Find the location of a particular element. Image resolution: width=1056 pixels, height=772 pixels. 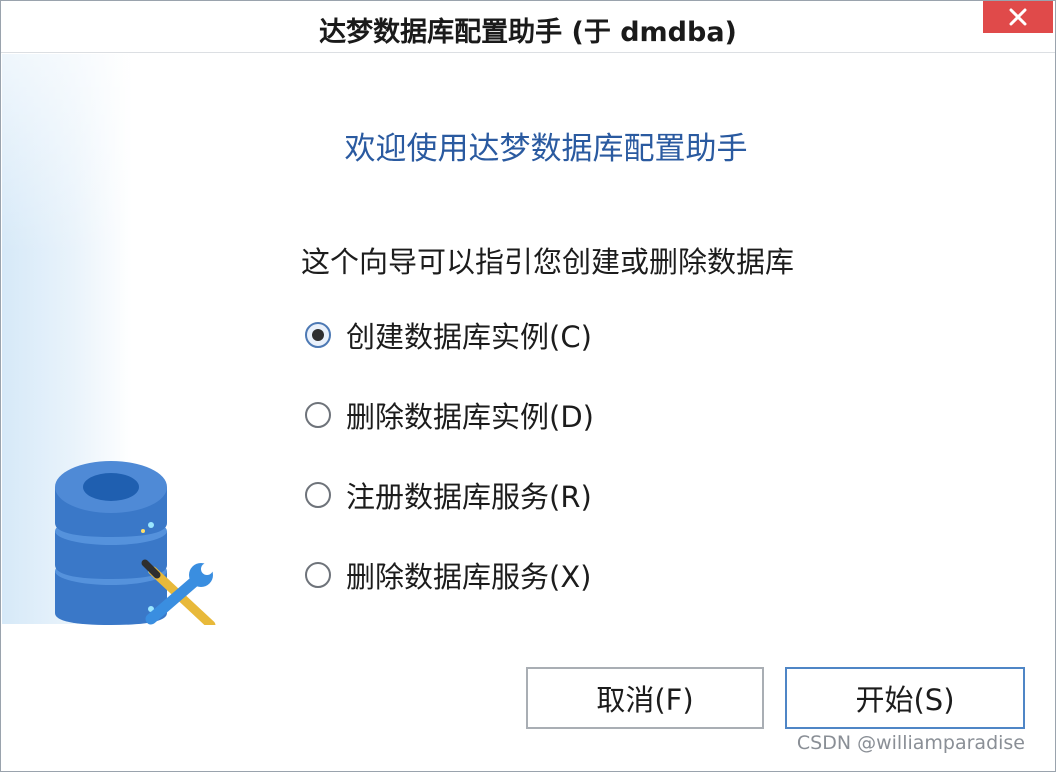

option-delete-instance: 删除数据库实例(D) is located at coordinates (449, 415).